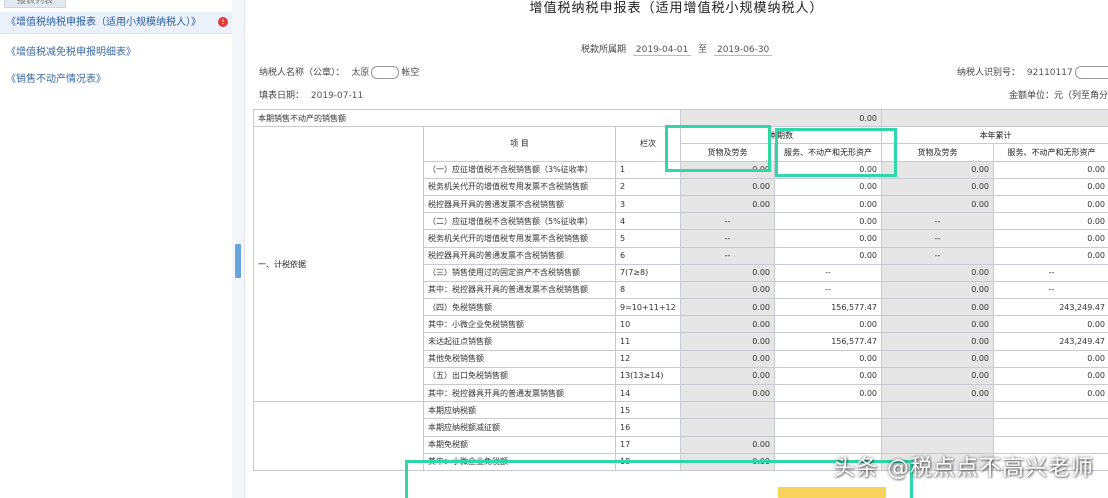  What do you see at coordinates (519, 376) in the screenshot?
I see `row-item-name: （五）出口免税销售额` at bounding box center [519, 376].